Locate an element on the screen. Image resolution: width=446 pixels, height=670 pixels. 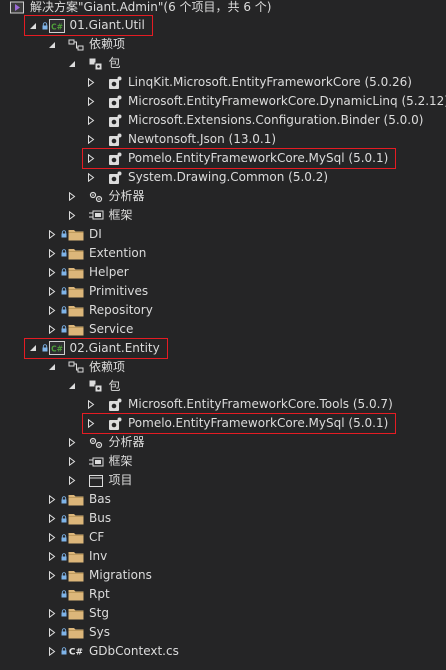
arrow-spacer is located at coordinates (52, 594).